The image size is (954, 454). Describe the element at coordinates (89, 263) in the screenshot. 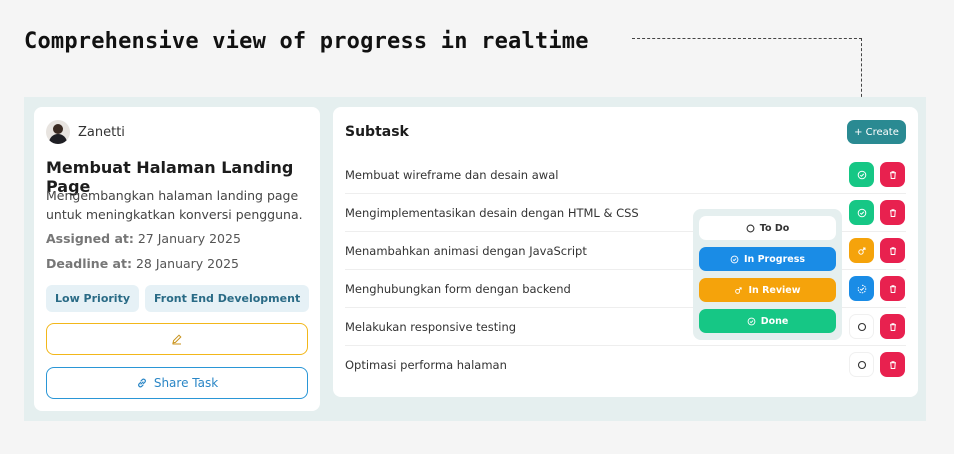

I see `deadline-label: Deadline at:` at that location.